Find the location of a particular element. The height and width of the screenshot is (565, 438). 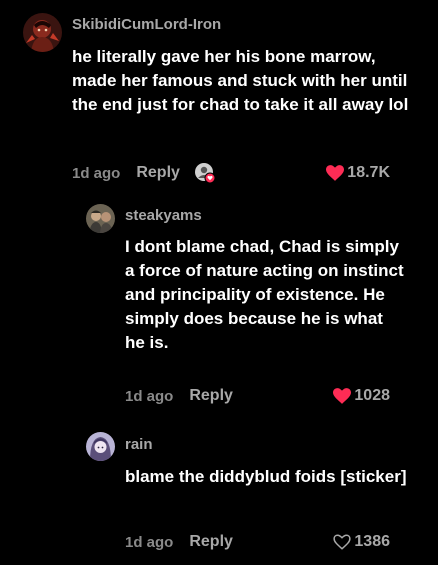

username: rain is located at coordinates (139, 444).